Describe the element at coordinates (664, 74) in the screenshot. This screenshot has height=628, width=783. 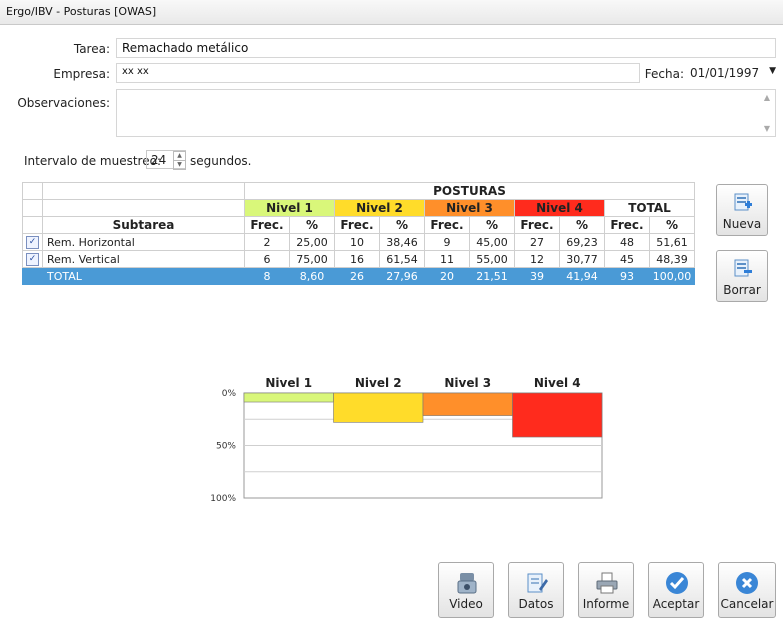
I see `fecha-label: Fecha:` at that location.